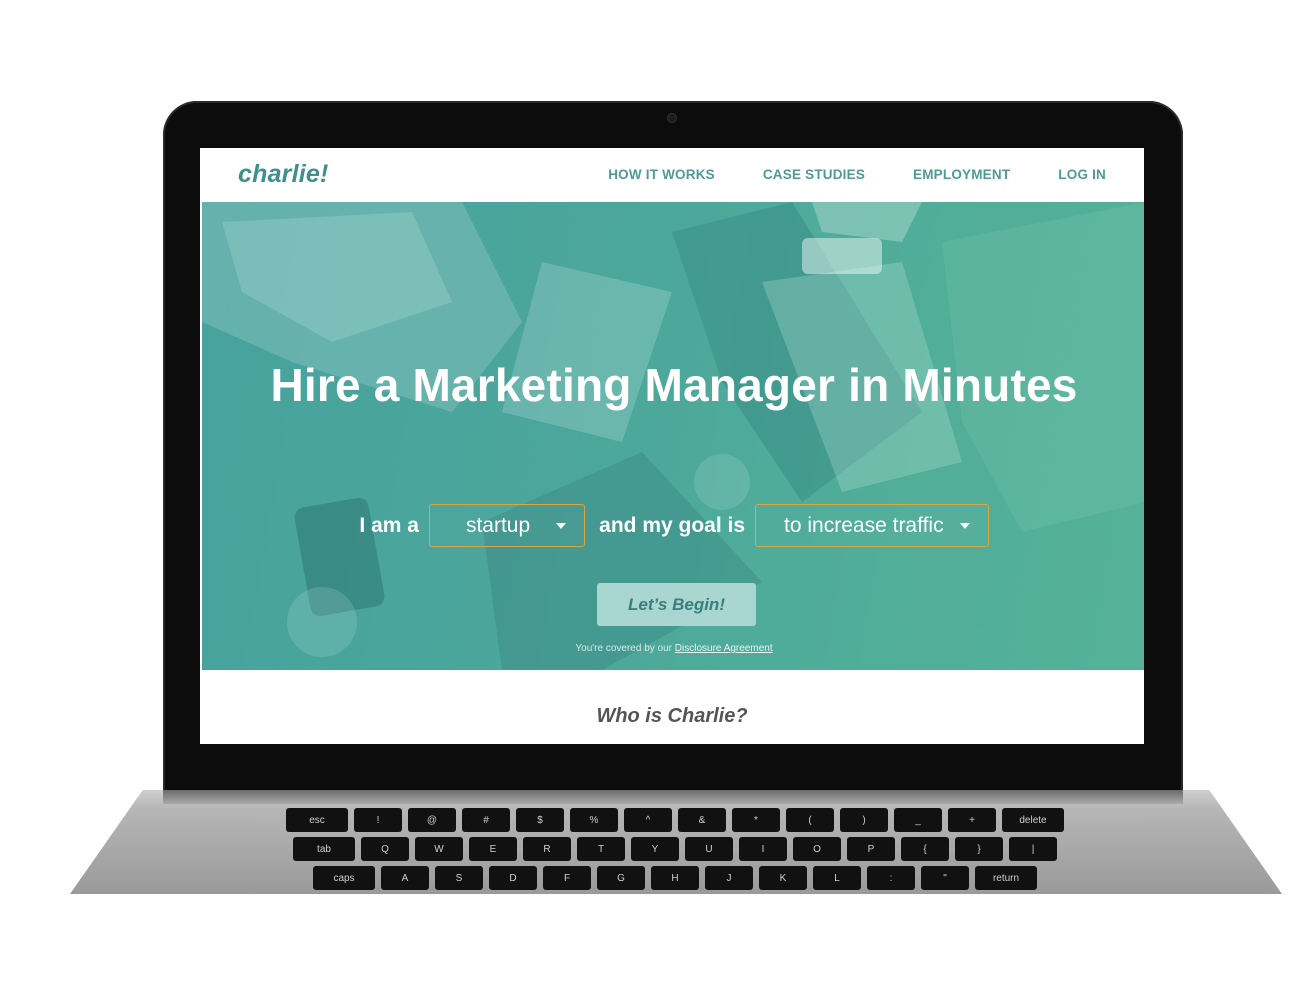 The width and height of the screenshot is (1312, 990). Describe the element at coordinates (871, 849) in the screenshot. I see `keyboard-key: P` at that location.